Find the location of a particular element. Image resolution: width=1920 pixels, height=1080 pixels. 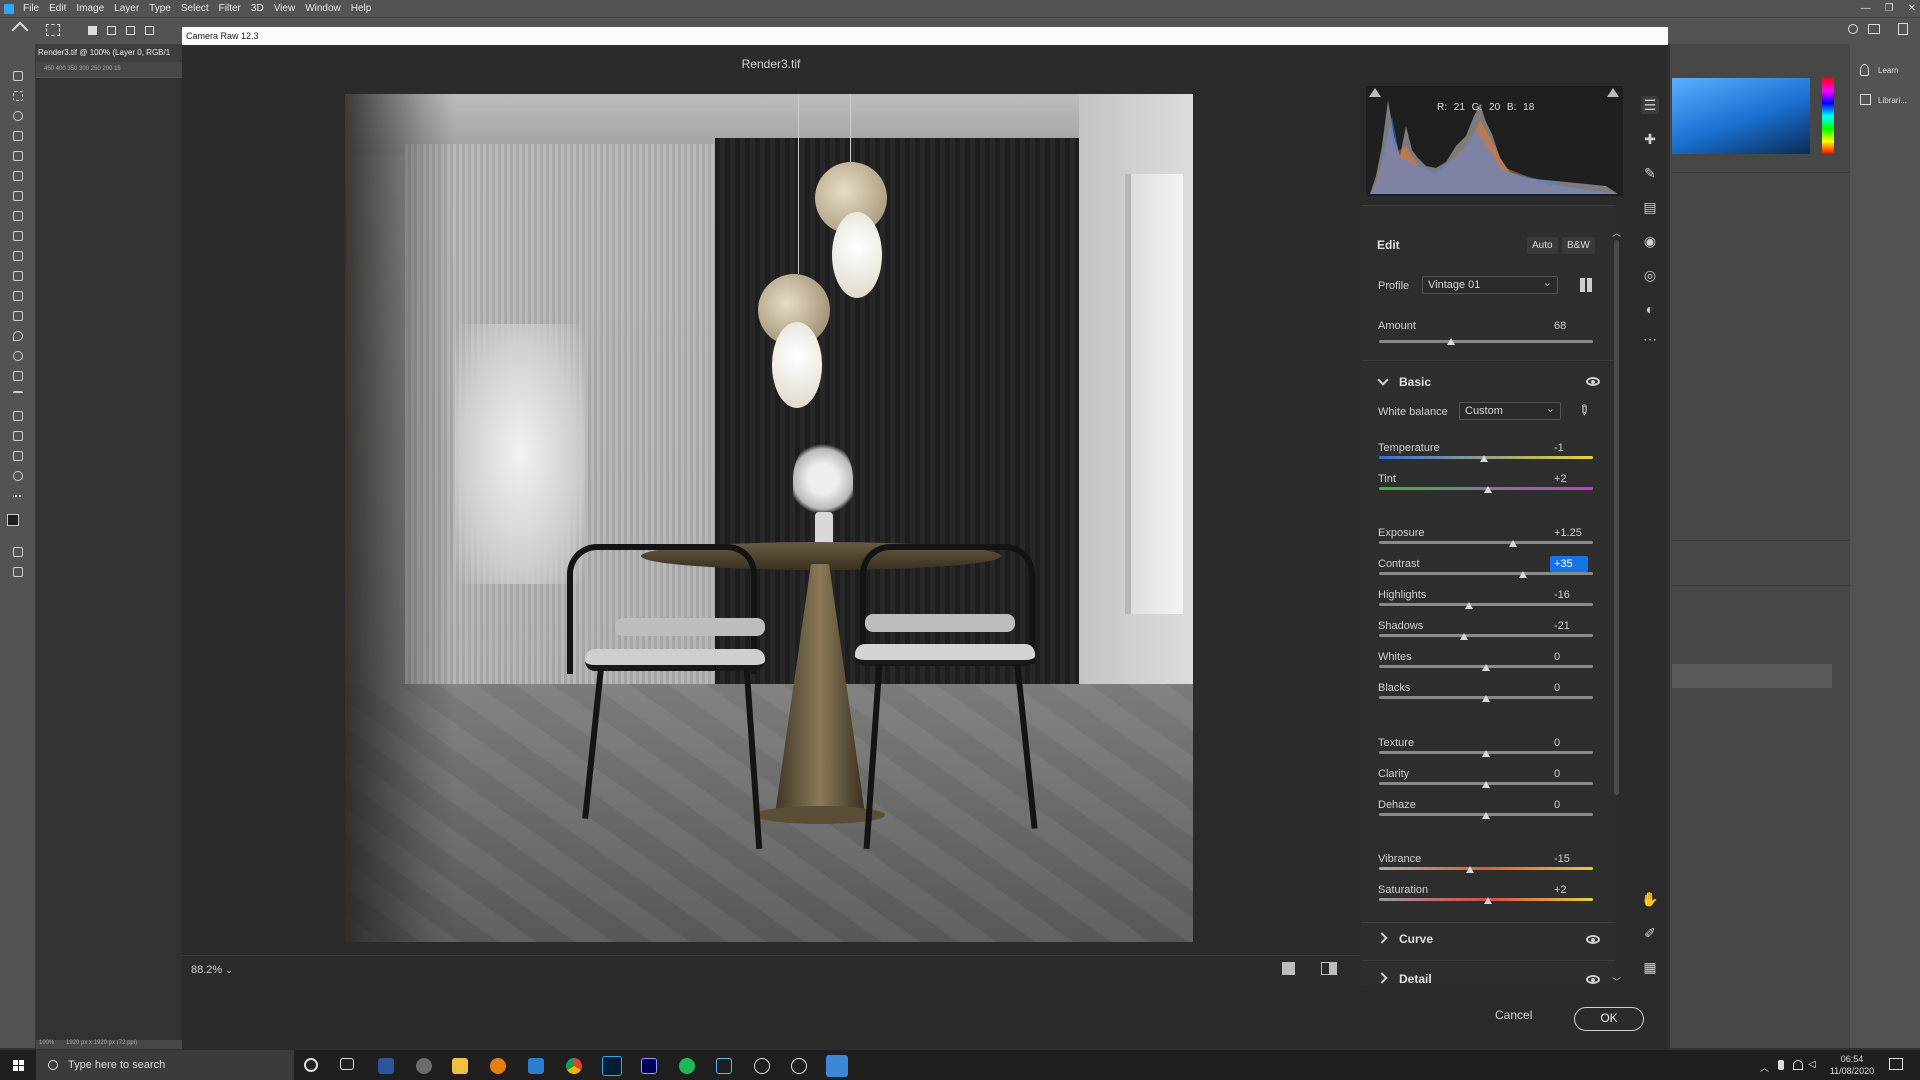

restore-icon: ❐ is located at coordinates (1889, 8).